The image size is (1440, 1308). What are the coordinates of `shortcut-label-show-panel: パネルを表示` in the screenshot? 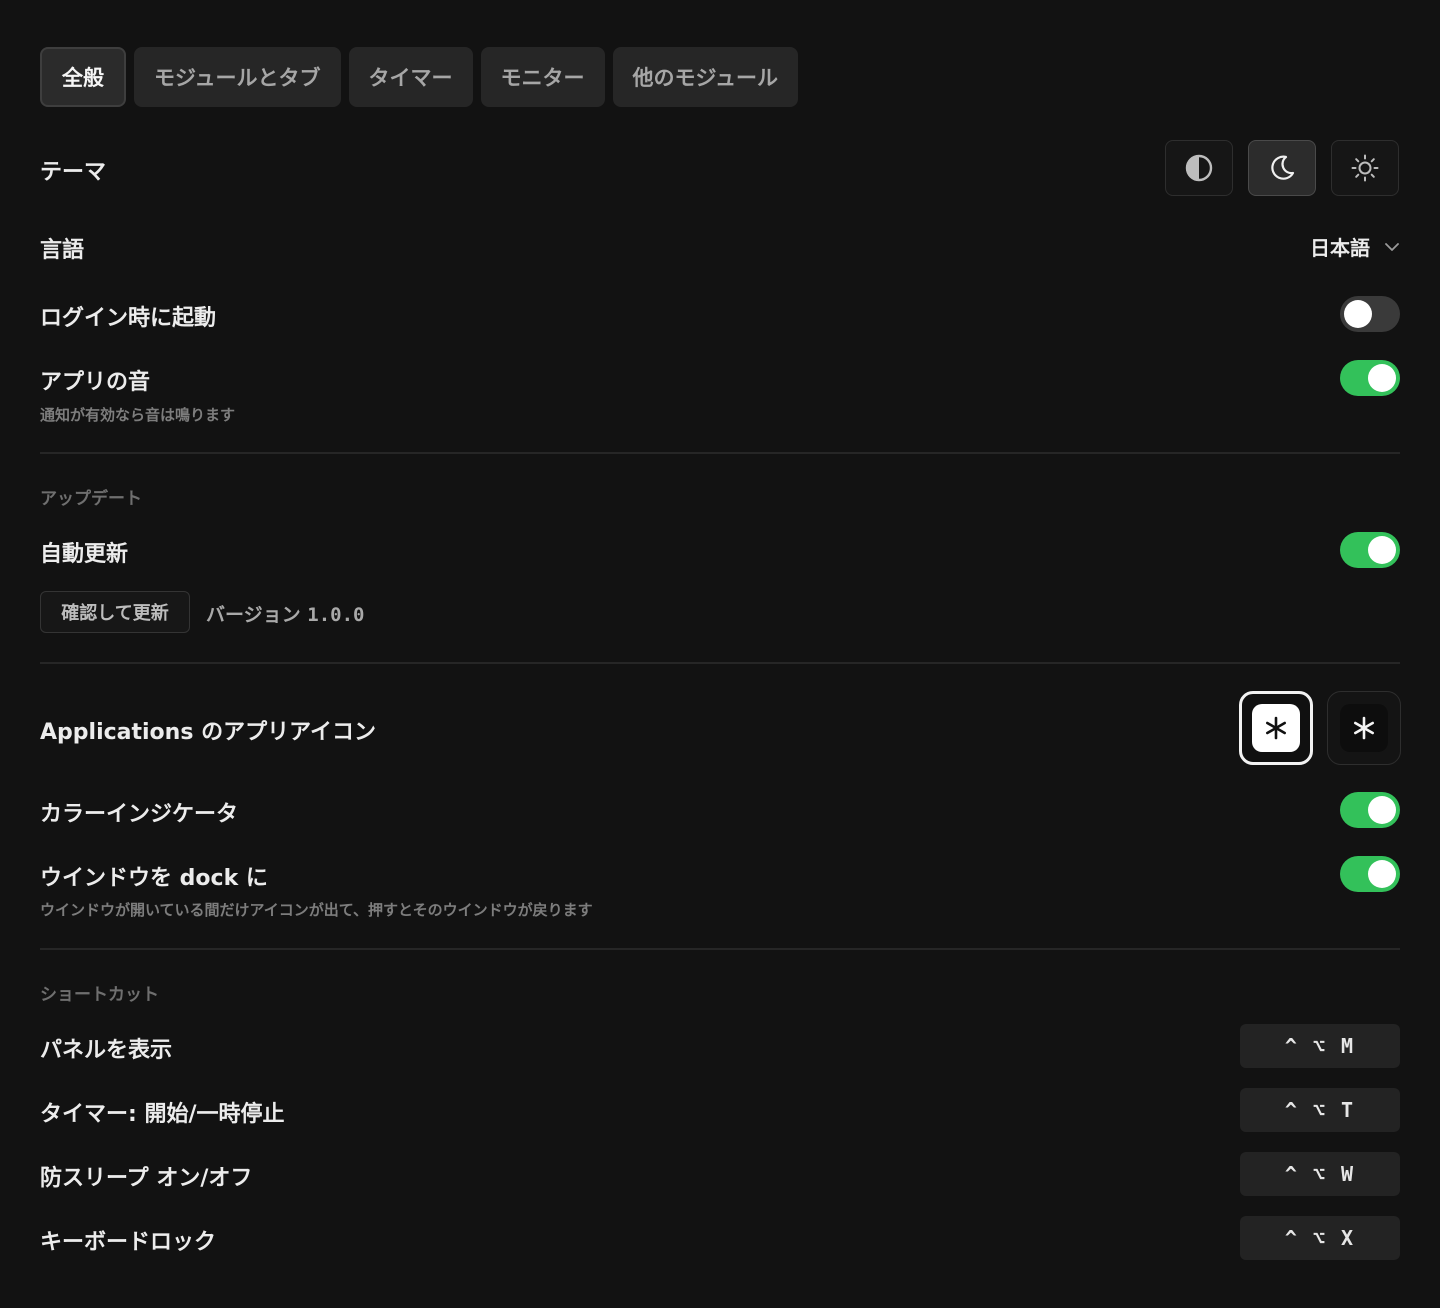 It's located at (106, 1050).